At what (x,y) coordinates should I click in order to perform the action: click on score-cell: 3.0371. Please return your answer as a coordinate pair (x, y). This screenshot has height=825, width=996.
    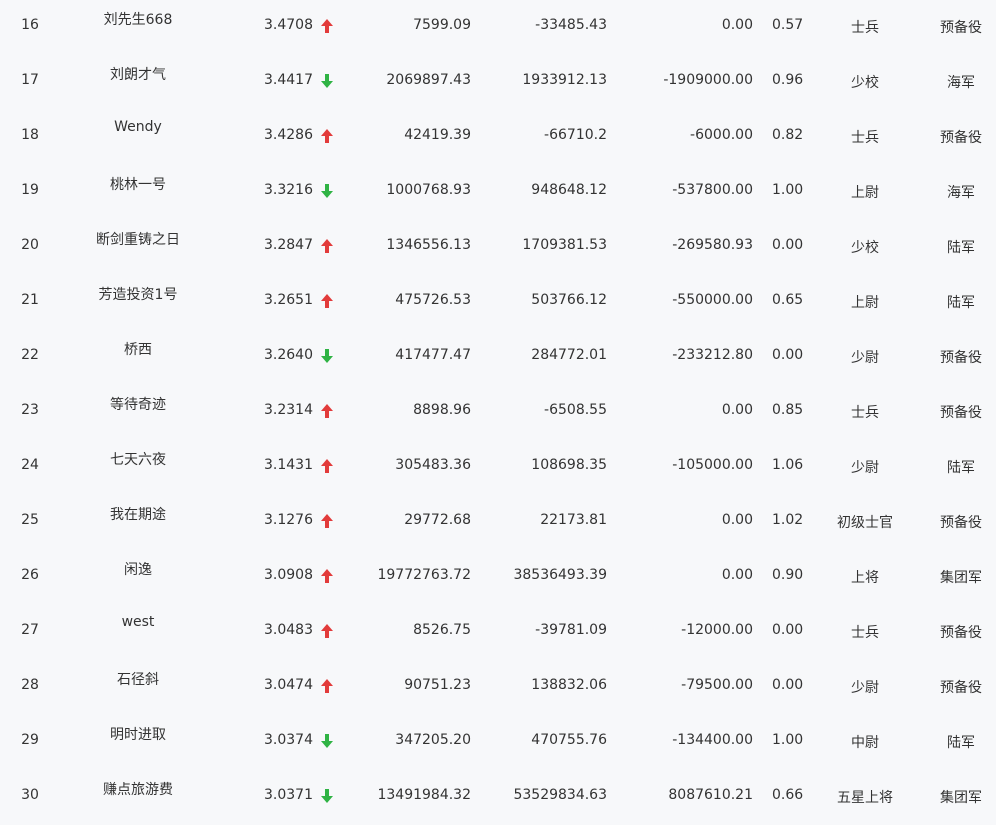
    Looking at the image, I should click on (288, 795).